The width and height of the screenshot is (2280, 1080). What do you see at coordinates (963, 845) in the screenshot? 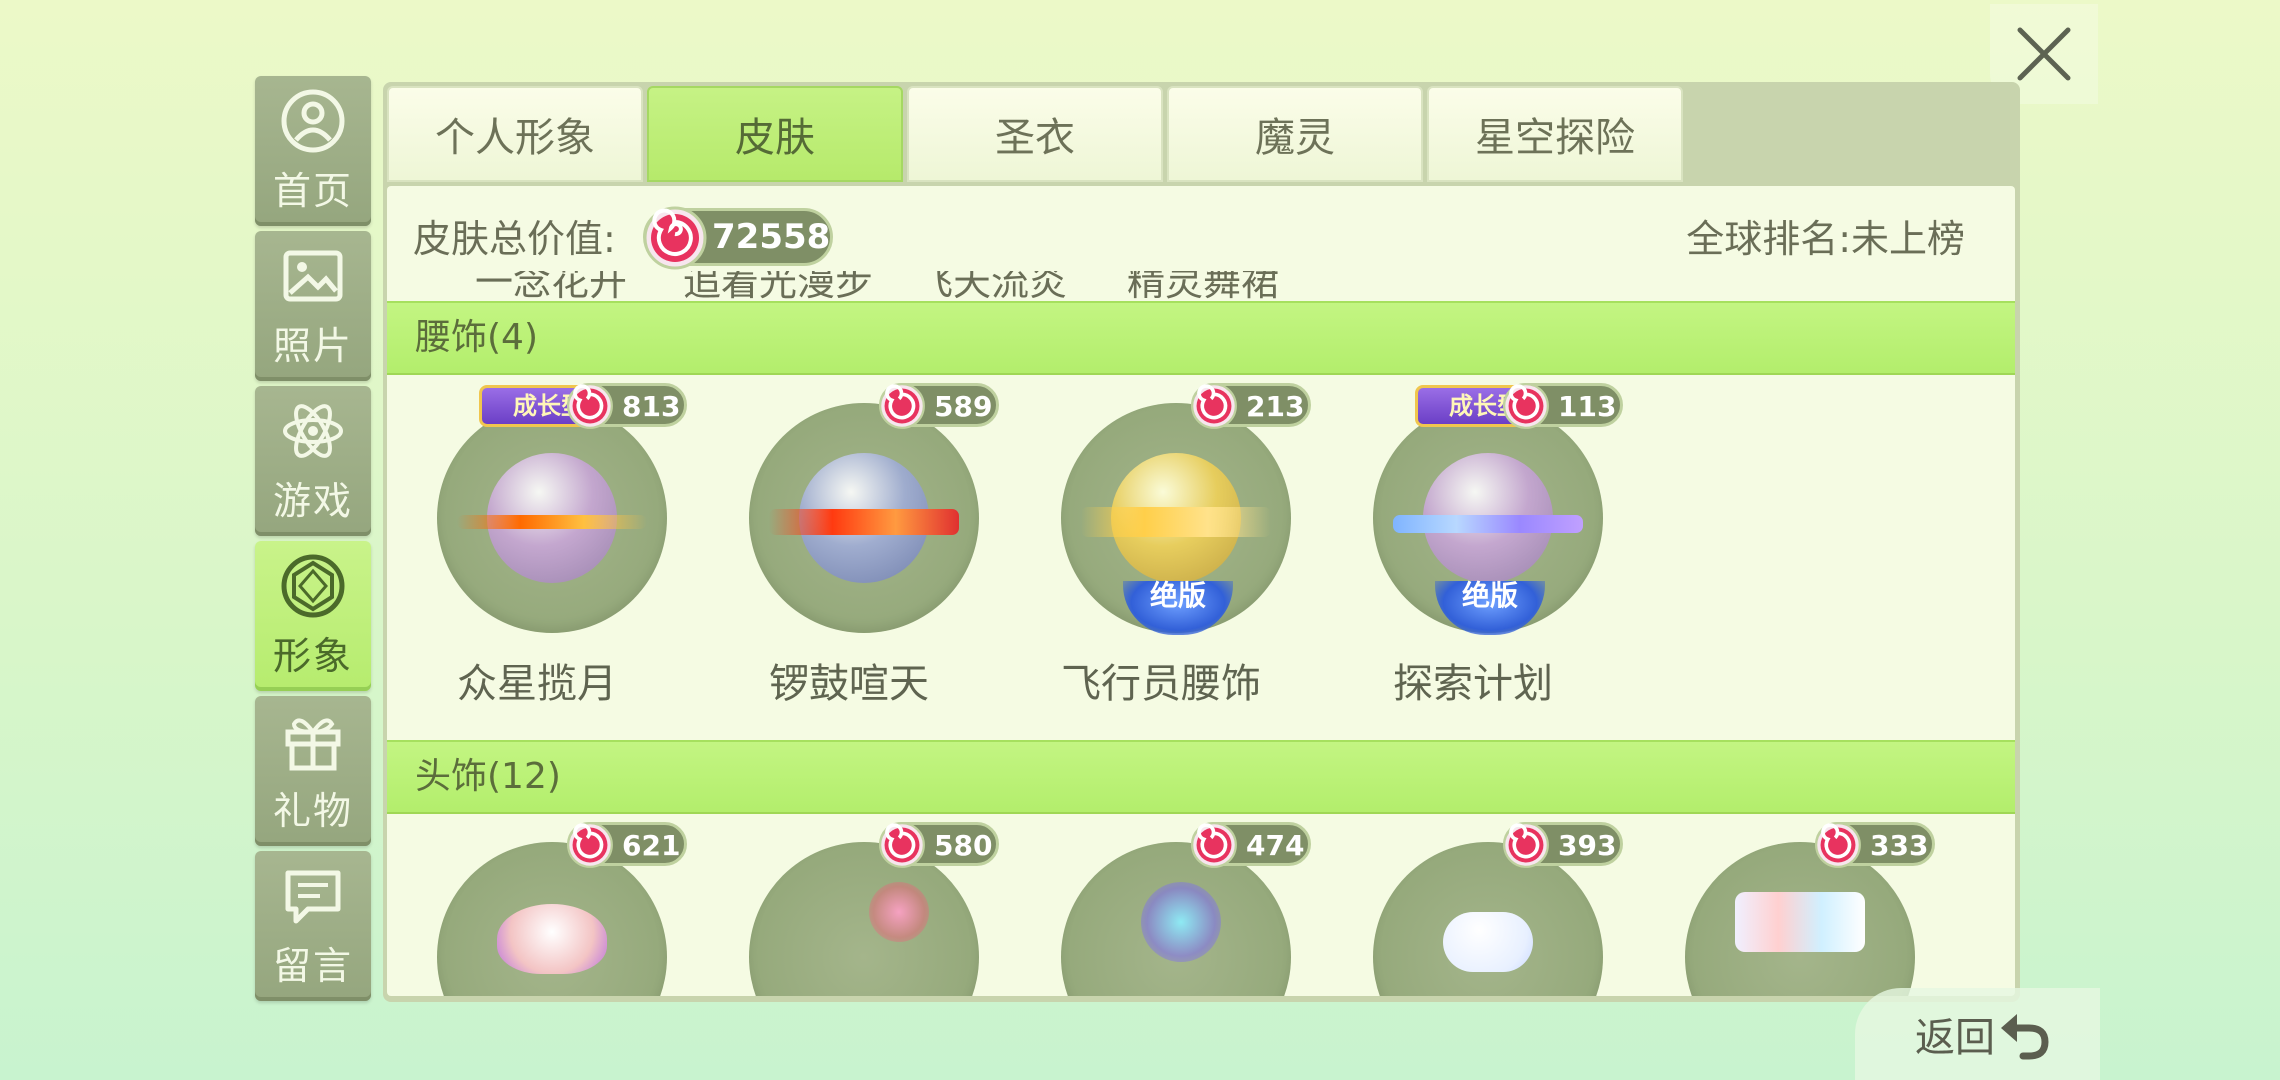
I see `price: 580` at bounding box center [963, 845].